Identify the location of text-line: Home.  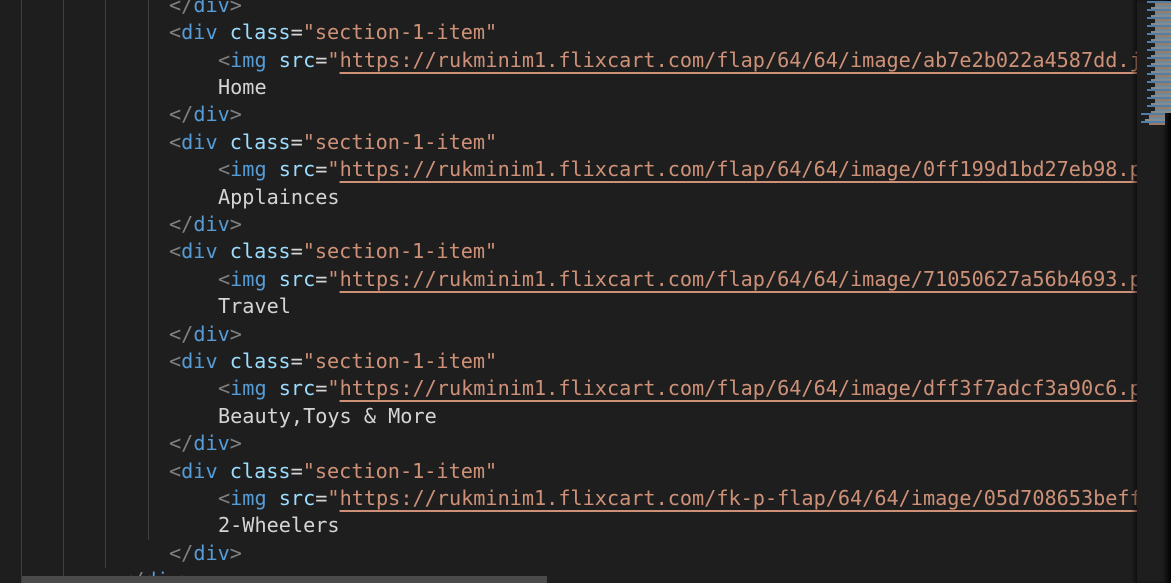
(242, 87).